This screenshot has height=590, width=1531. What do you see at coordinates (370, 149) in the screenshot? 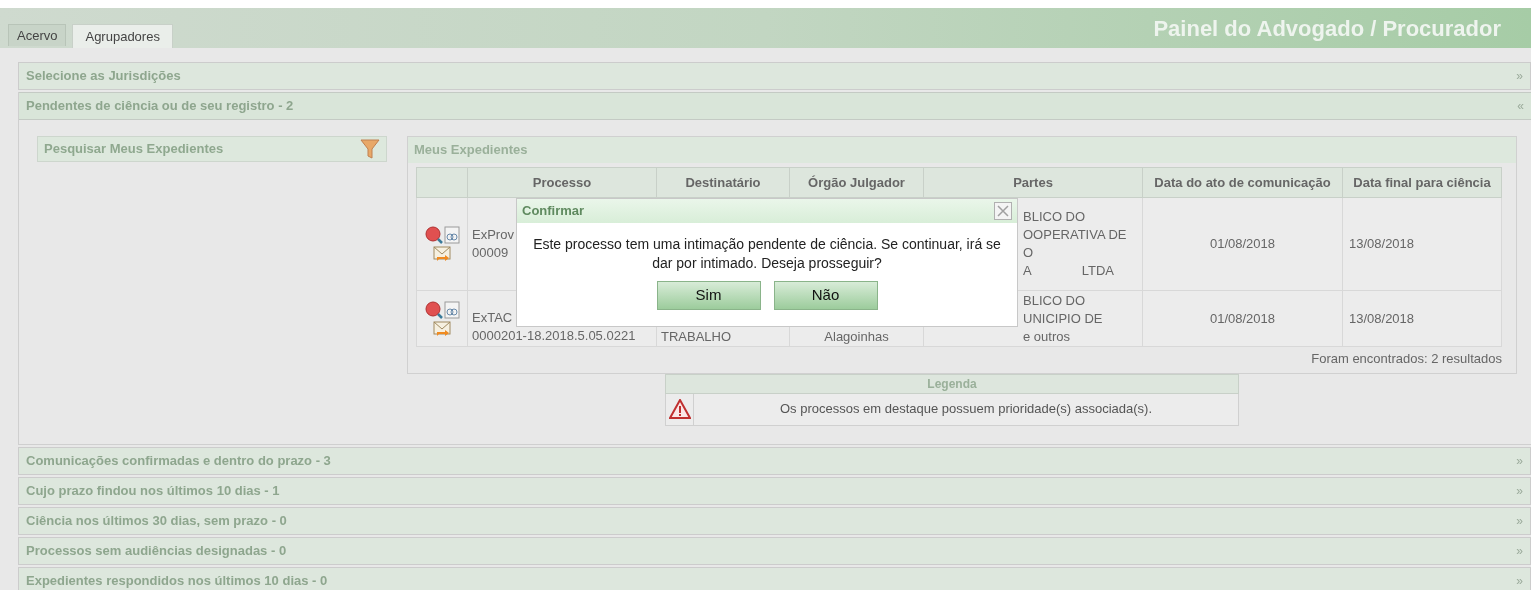
I see `filter-icon` at bounding box center [370, 149].